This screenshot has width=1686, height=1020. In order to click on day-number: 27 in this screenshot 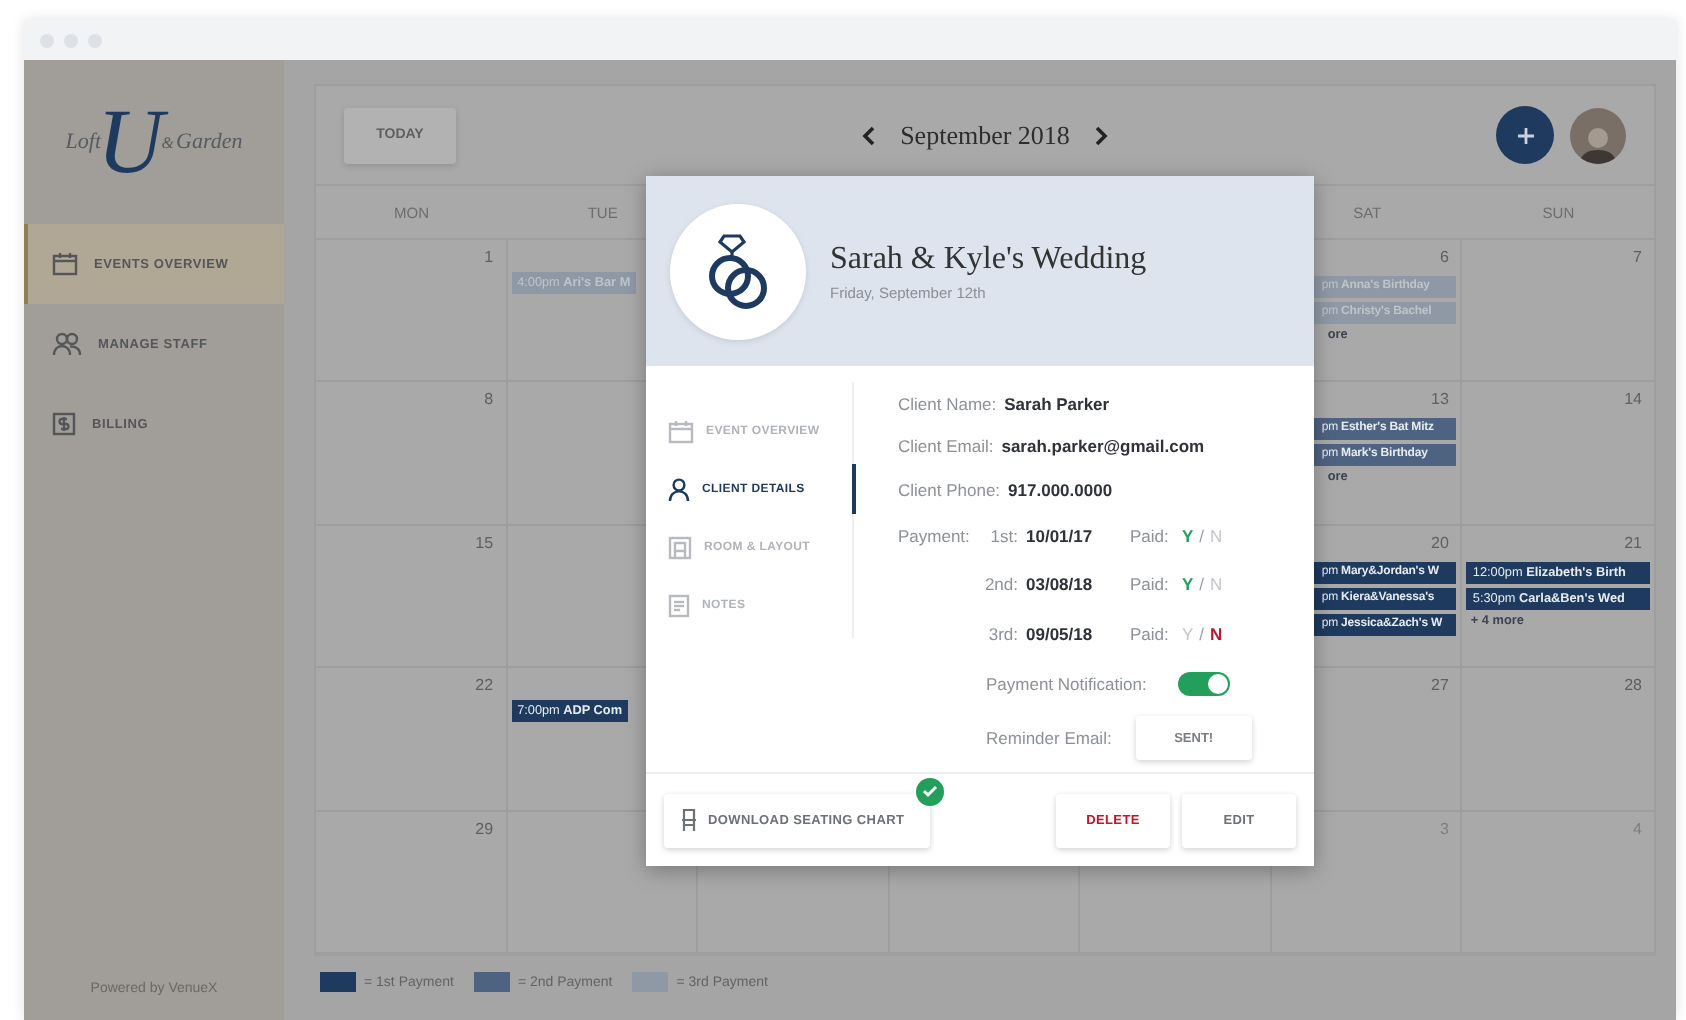, I will do `click(1441, 687)`.